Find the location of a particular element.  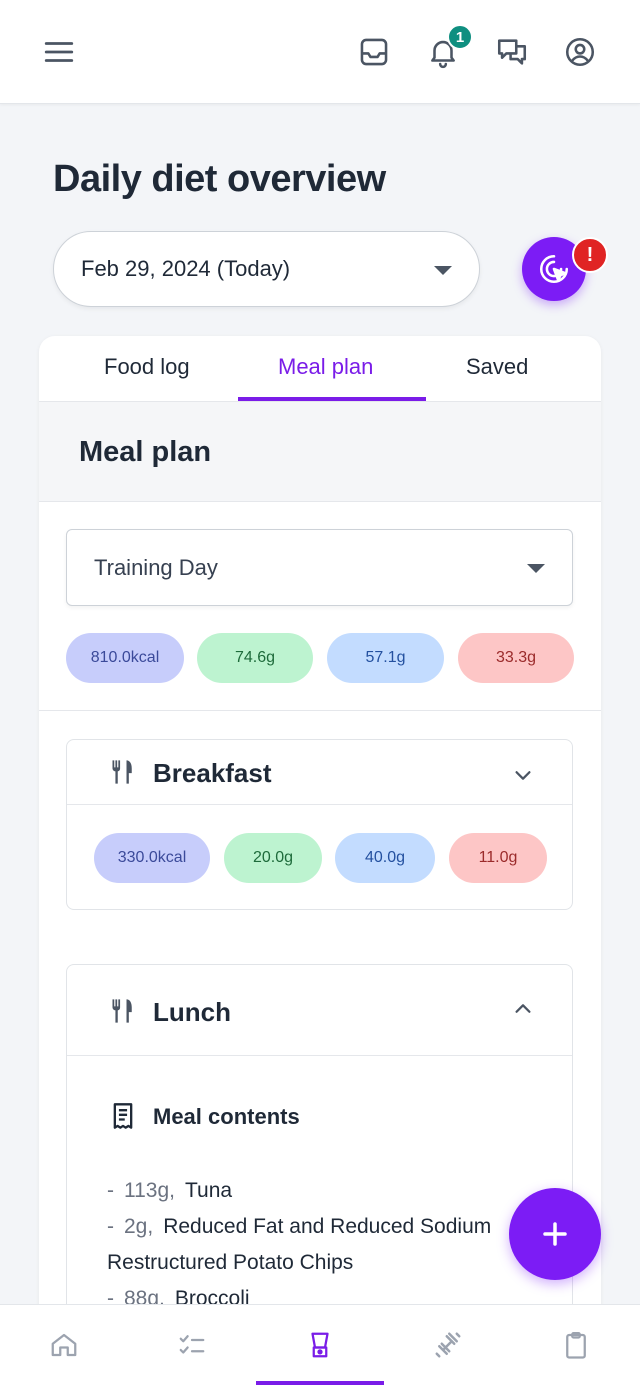

top-app-bar: 1 is located at coordinates (320, 52).